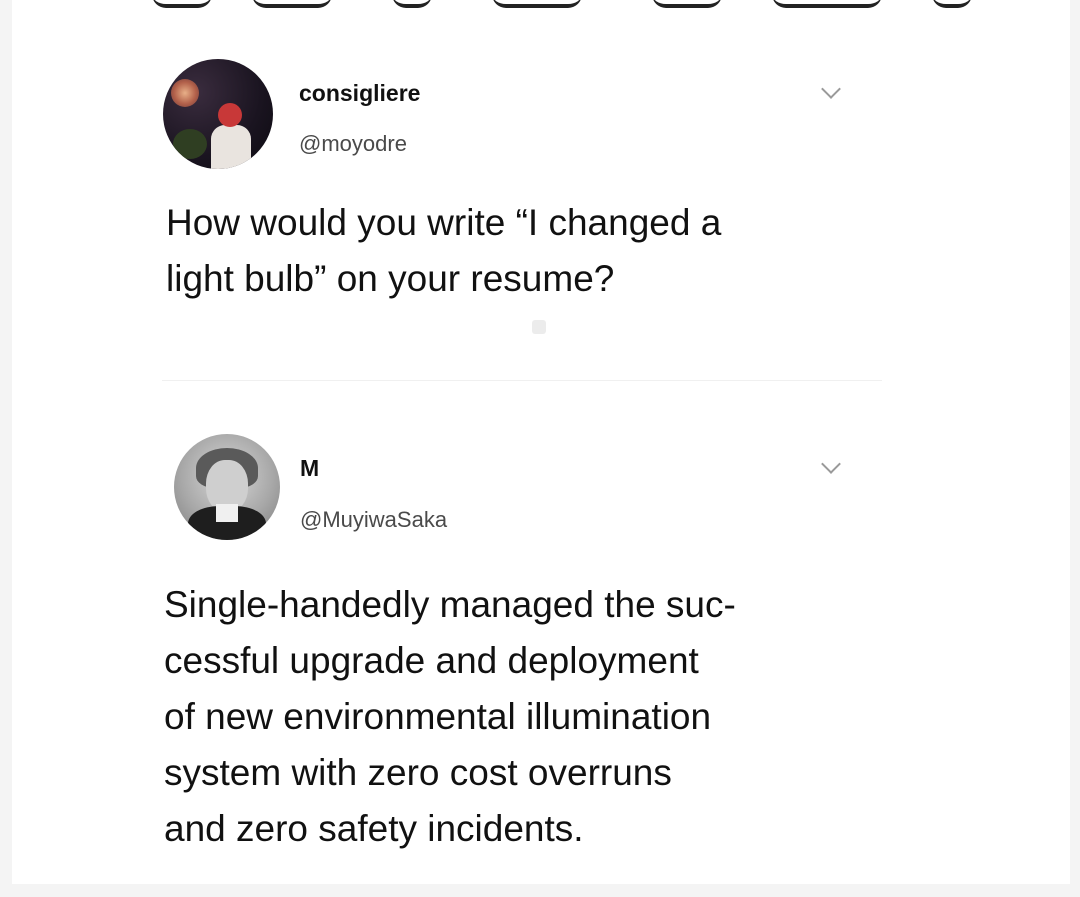  Describe the element at coordinates (522, 380) in the screenshot. I see `tweet-divider` at that location.